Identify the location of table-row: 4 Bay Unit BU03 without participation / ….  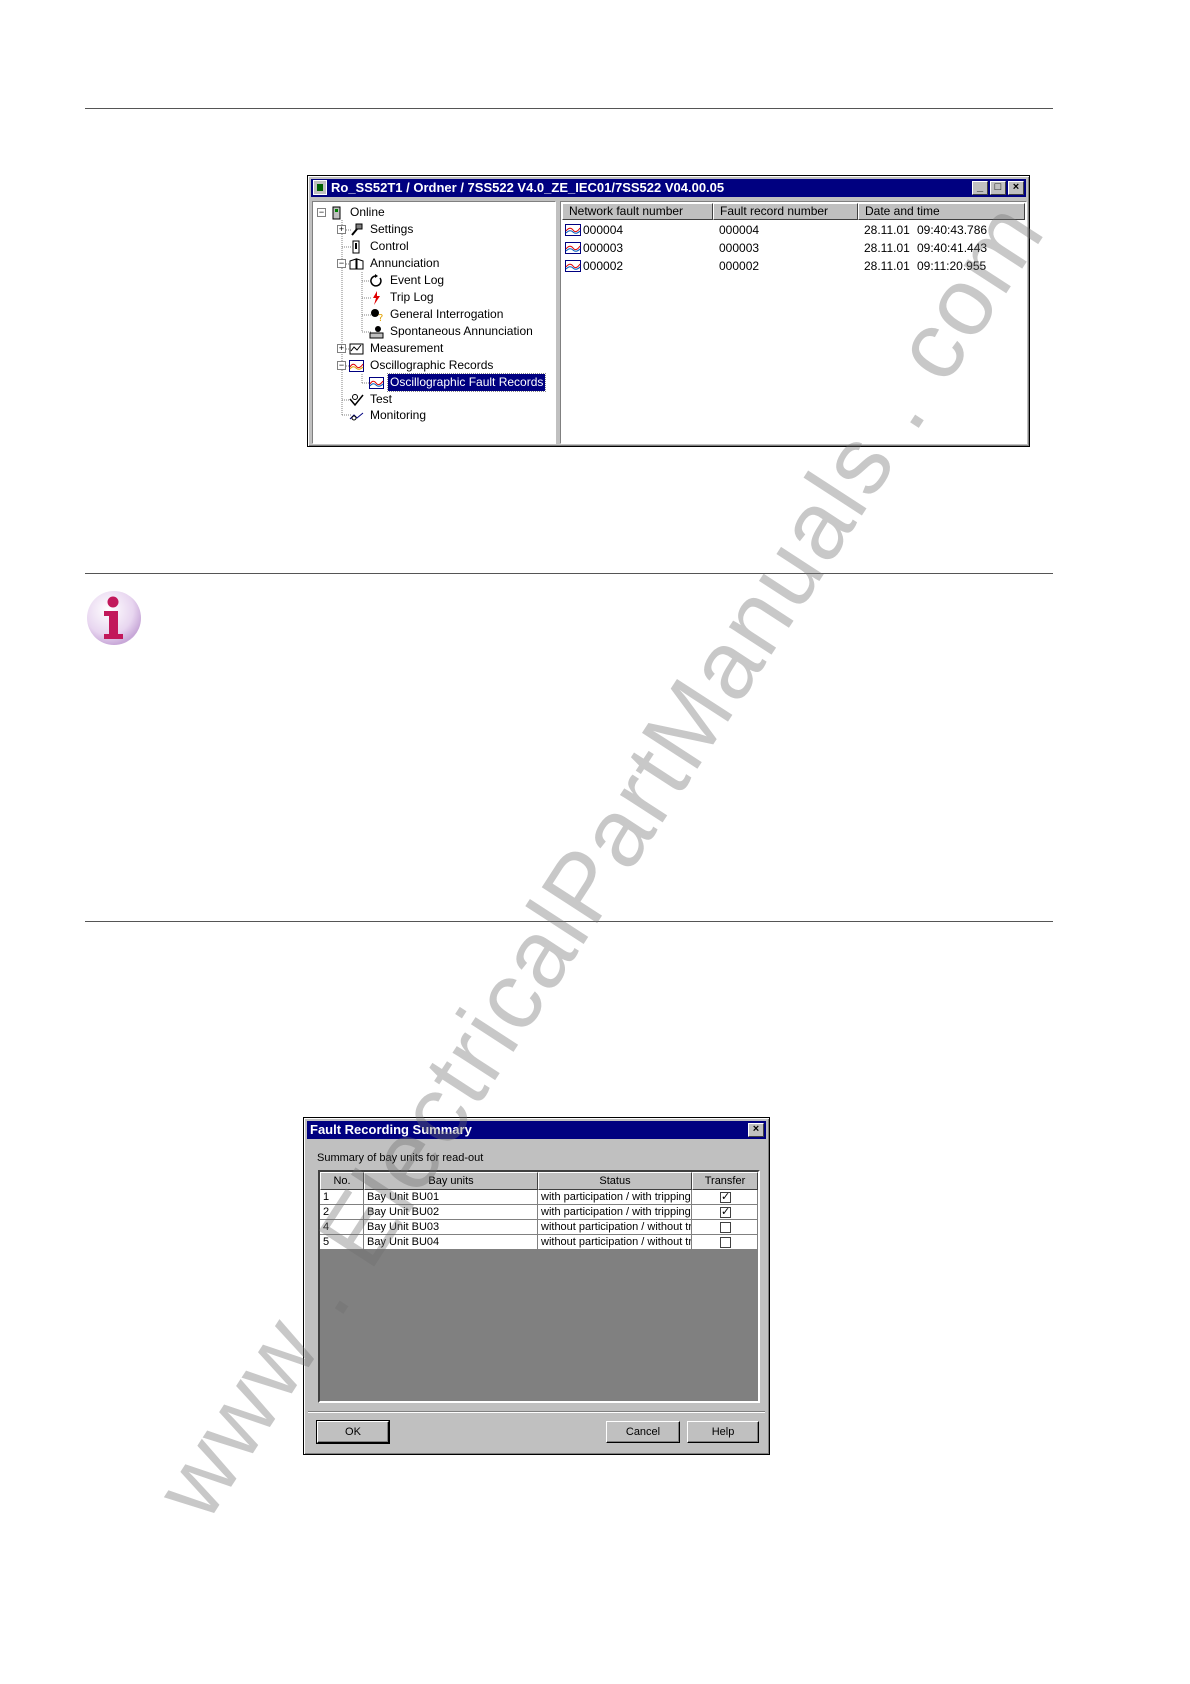
(539, 1227).